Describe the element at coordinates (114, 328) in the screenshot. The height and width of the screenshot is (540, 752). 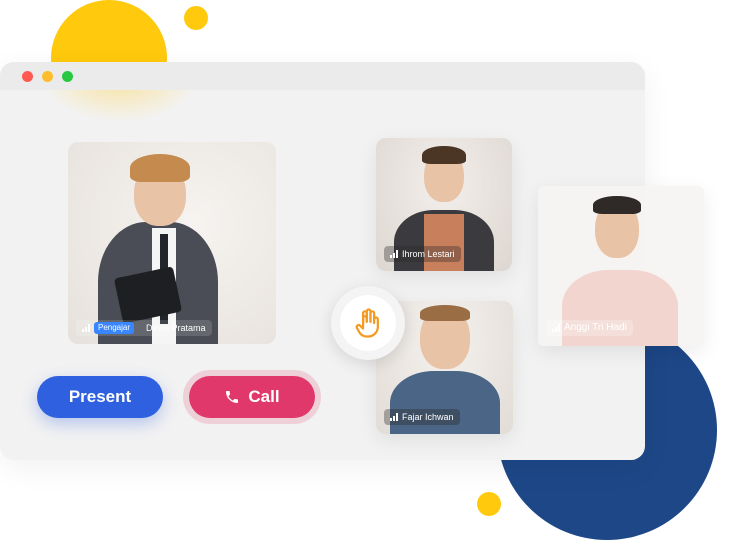
I see `role-badge: Pengajar` at that location.